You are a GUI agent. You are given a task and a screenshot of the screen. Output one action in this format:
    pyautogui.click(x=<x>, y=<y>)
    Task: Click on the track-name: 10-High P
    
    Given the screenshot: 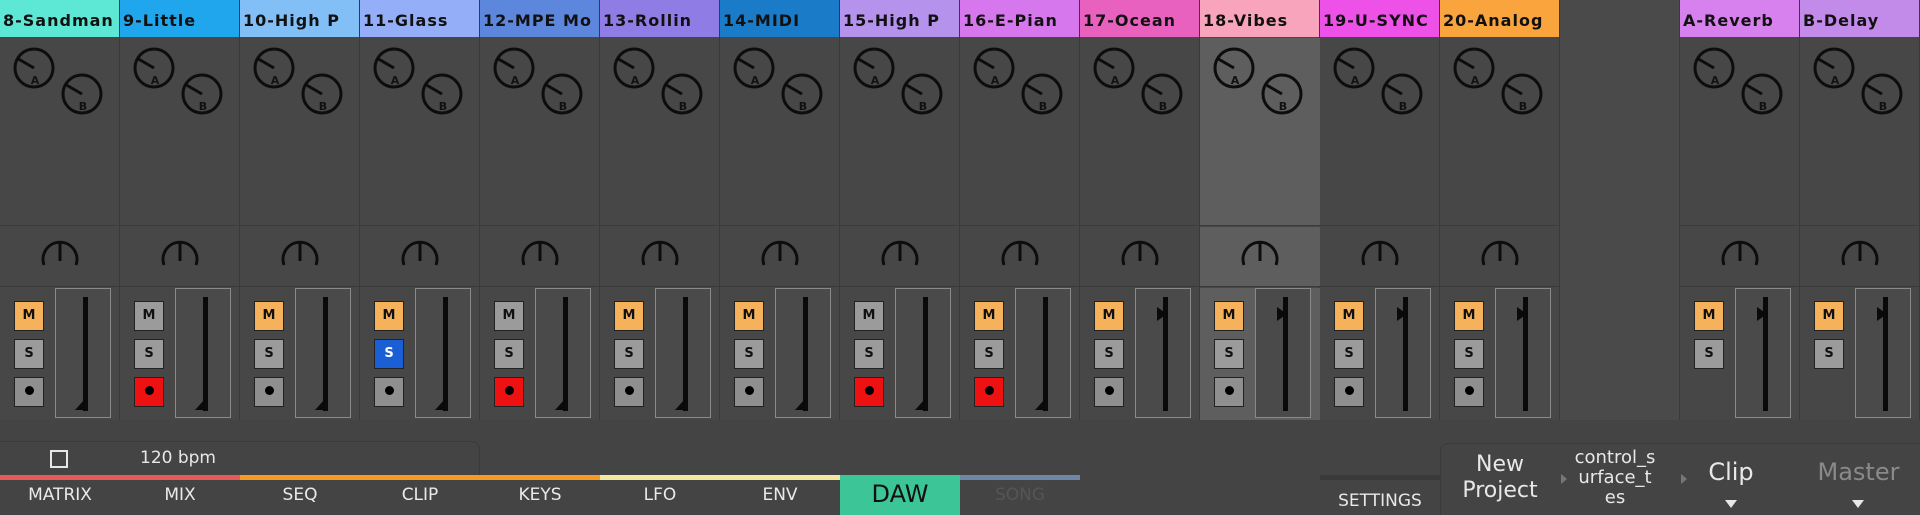 What is the action you would take?
    pyautogui.click(x=299, y=18)
    